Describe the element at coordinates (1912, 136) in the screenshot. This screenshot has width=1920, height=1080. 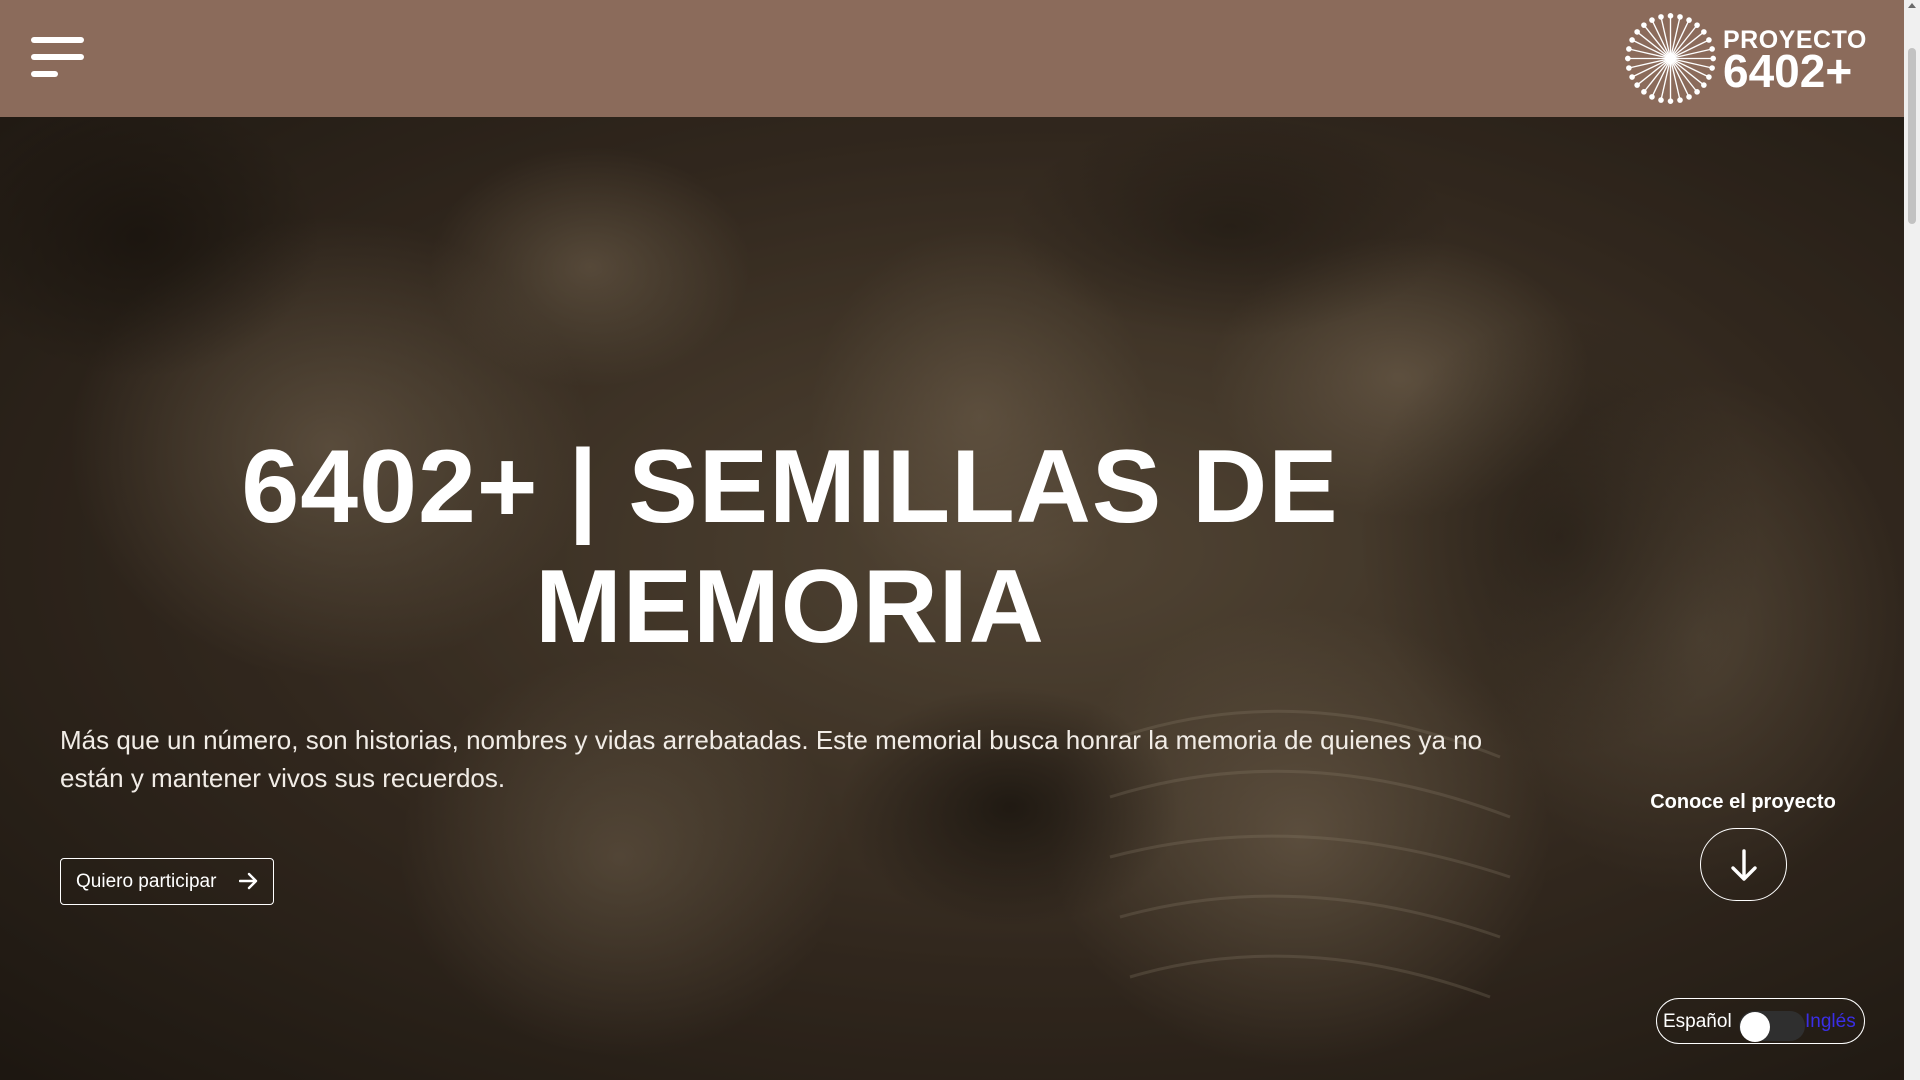
I see `scrollbar-thumb` at that location.